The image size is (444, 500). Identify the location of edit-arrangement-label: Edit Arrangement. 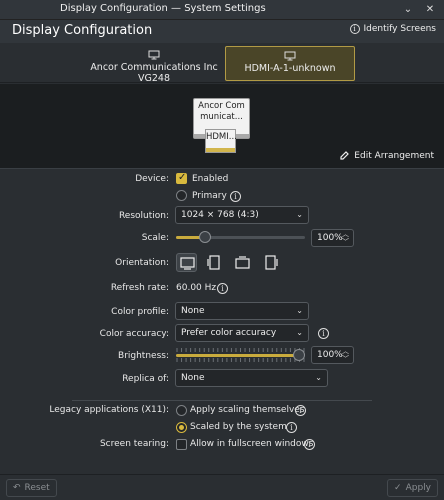
(394, 155).